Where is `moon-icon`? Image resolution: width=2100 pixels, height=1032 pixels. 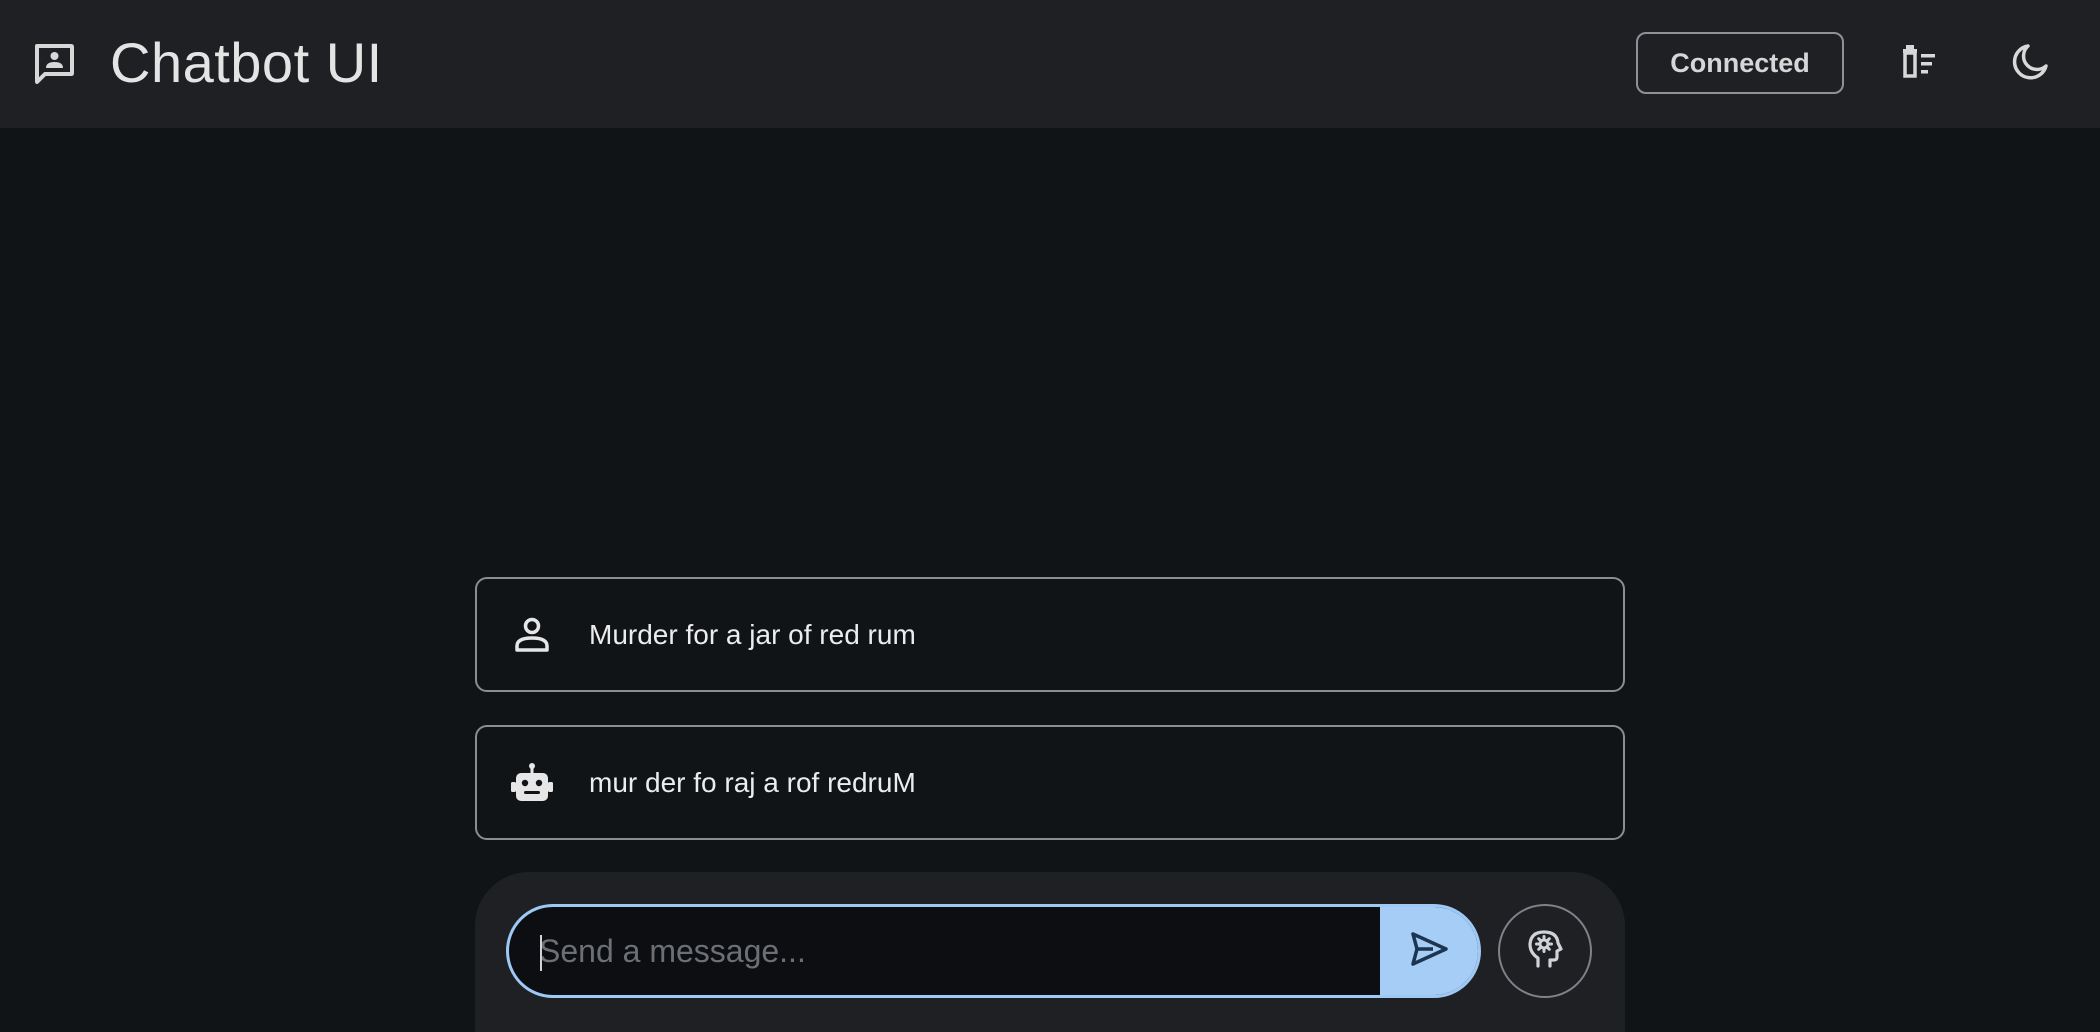
moon-icon is located at coordinates (2030, 64).